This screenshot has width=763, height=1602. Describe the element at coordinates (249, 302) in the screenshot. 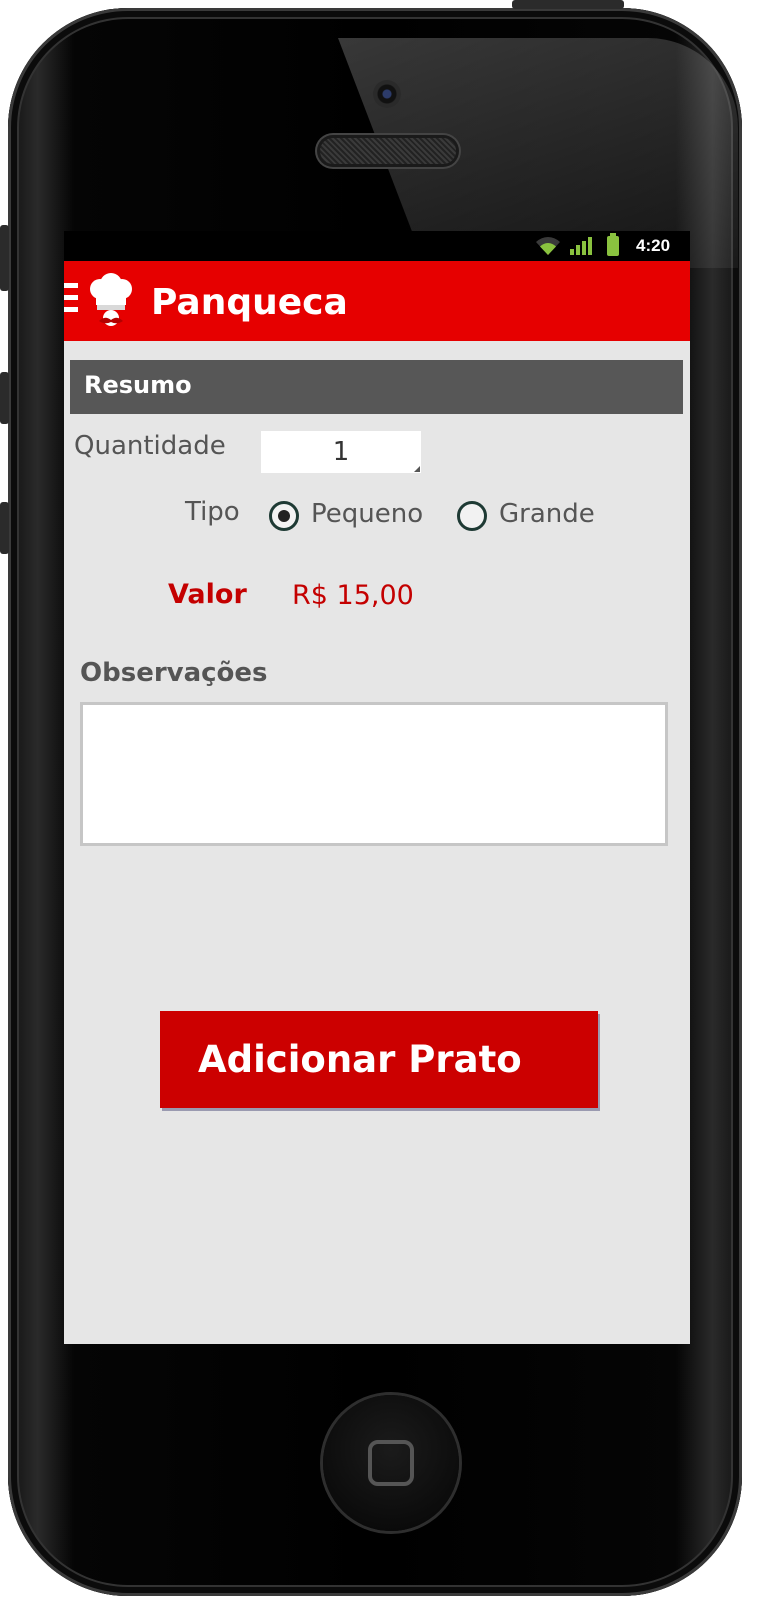

I see `app-title: Panqueca` at that location.